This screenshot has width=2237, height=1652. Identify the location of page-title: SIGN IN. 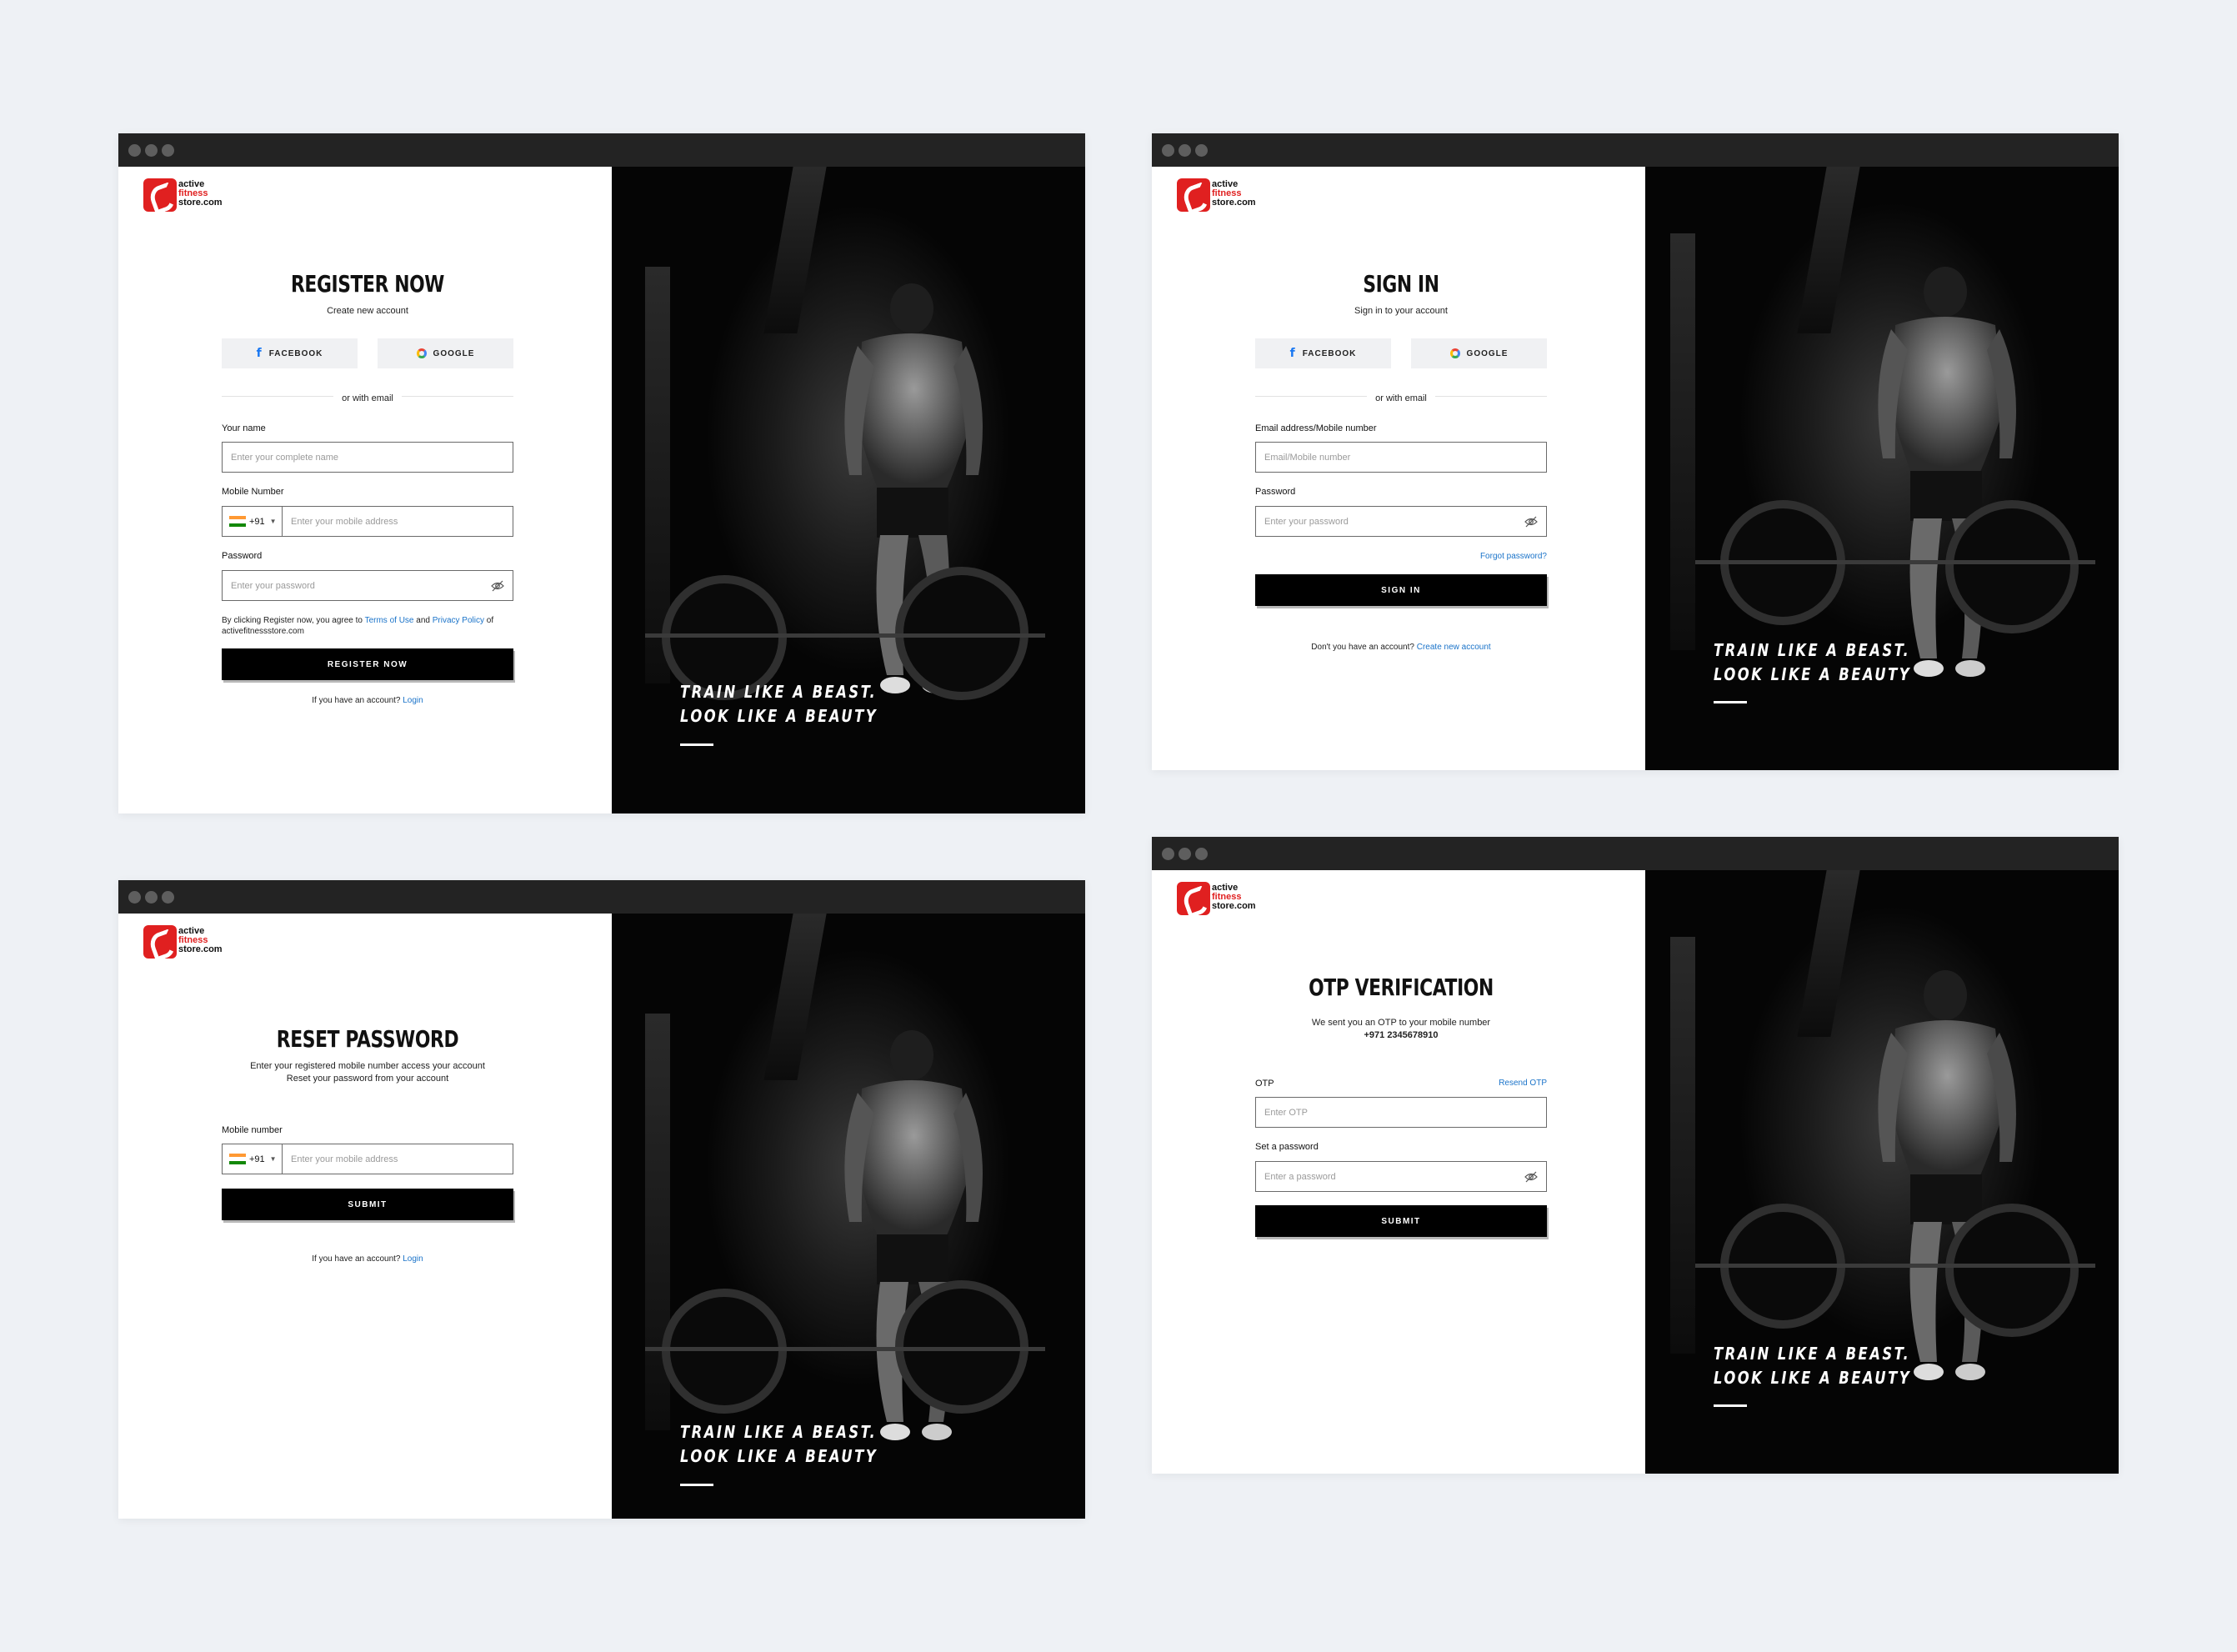
(1401, 284).